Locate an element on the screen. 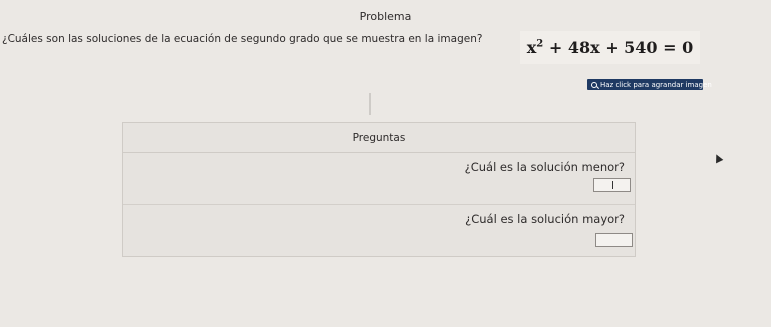 The image size is (771, 327). answer-input-larger is located at coordinates (614, 240).